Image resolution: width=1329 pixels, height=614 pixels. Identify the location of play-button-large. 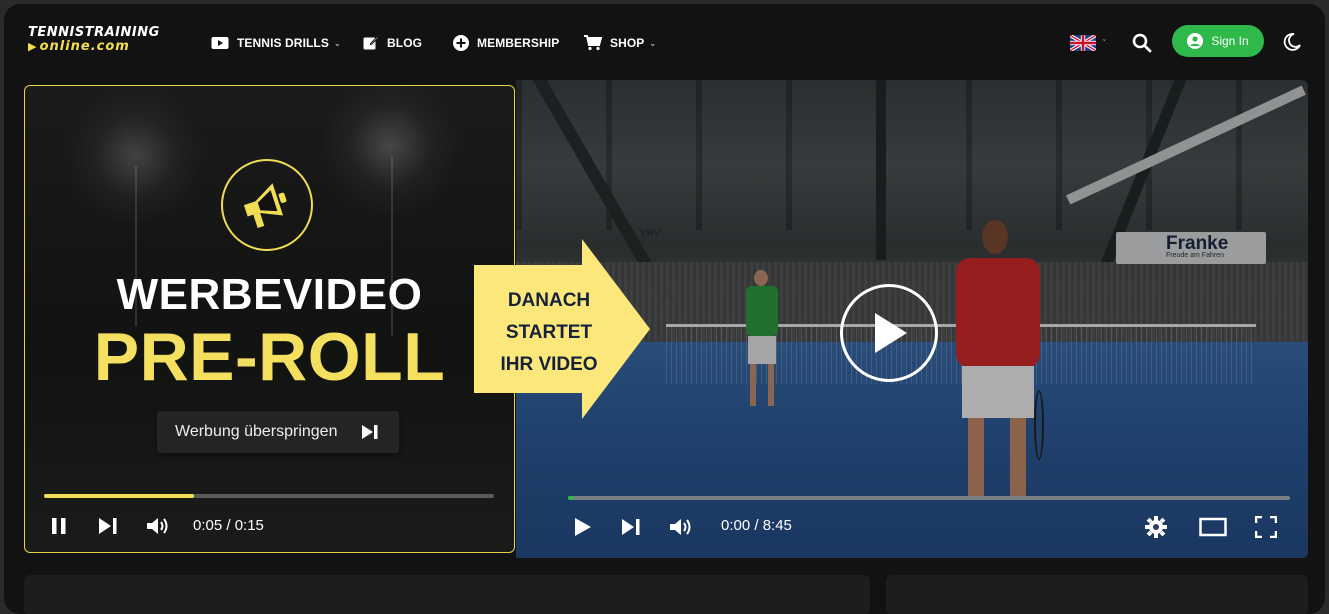
(889, 333).